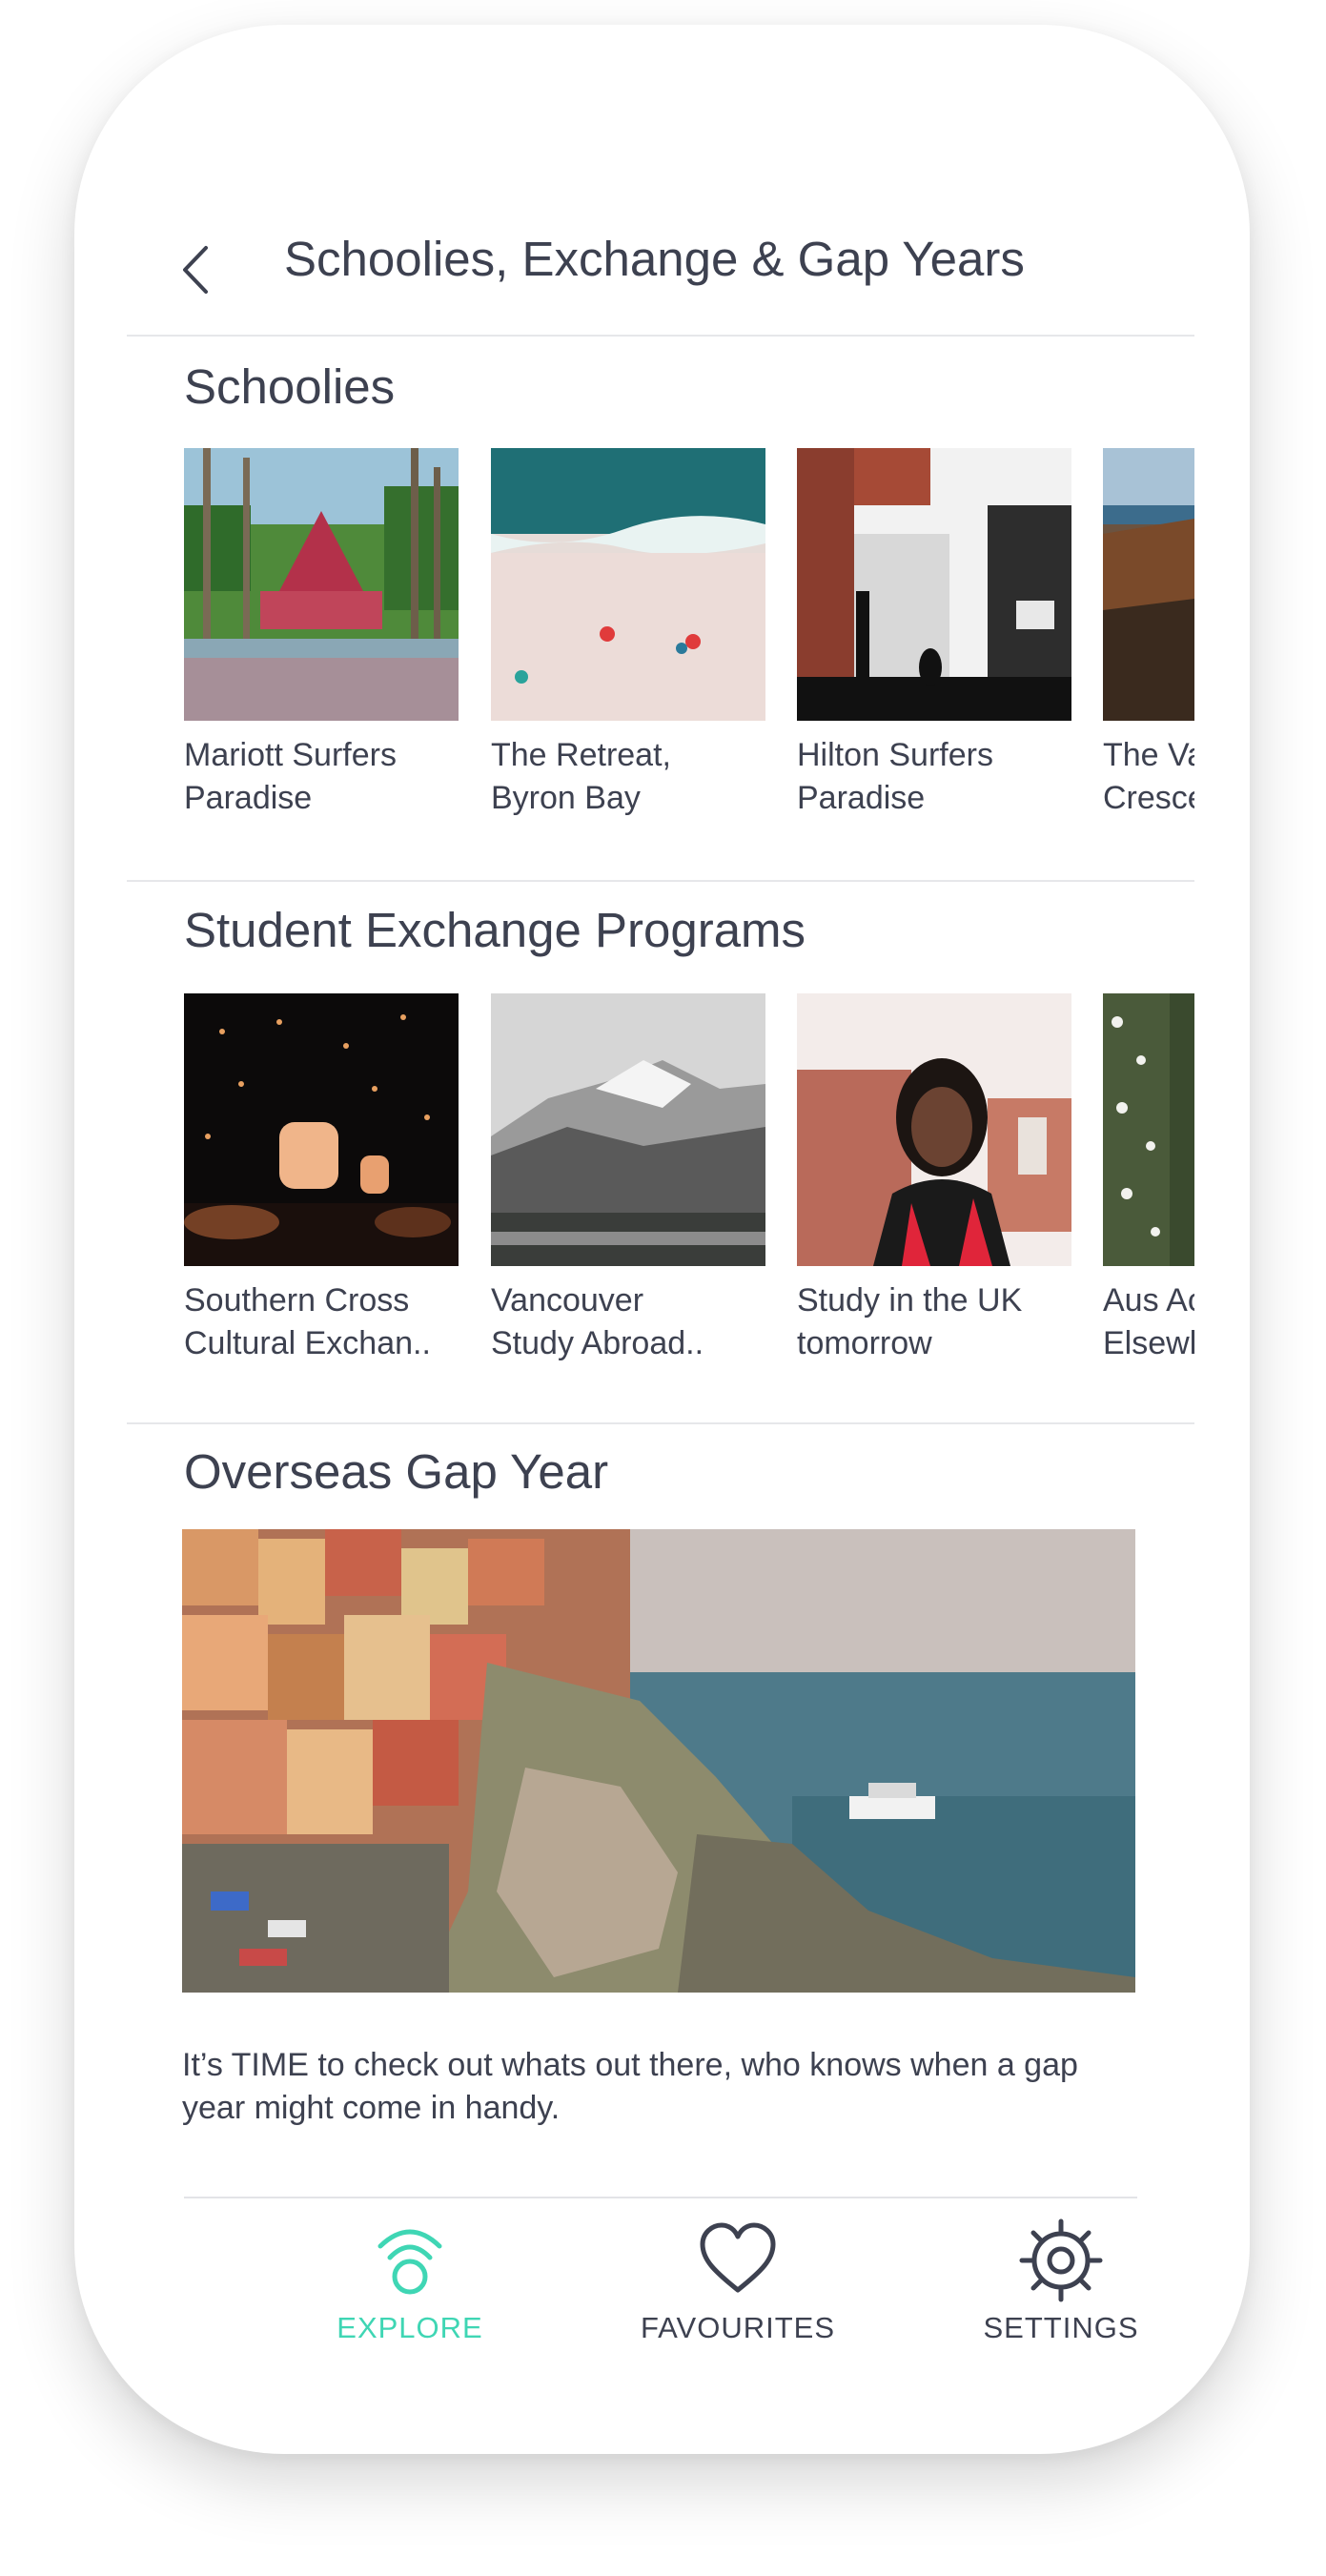  Describe the element at coordinates (738, 2260) in the screenshot. I see `heart-icon` at that location.